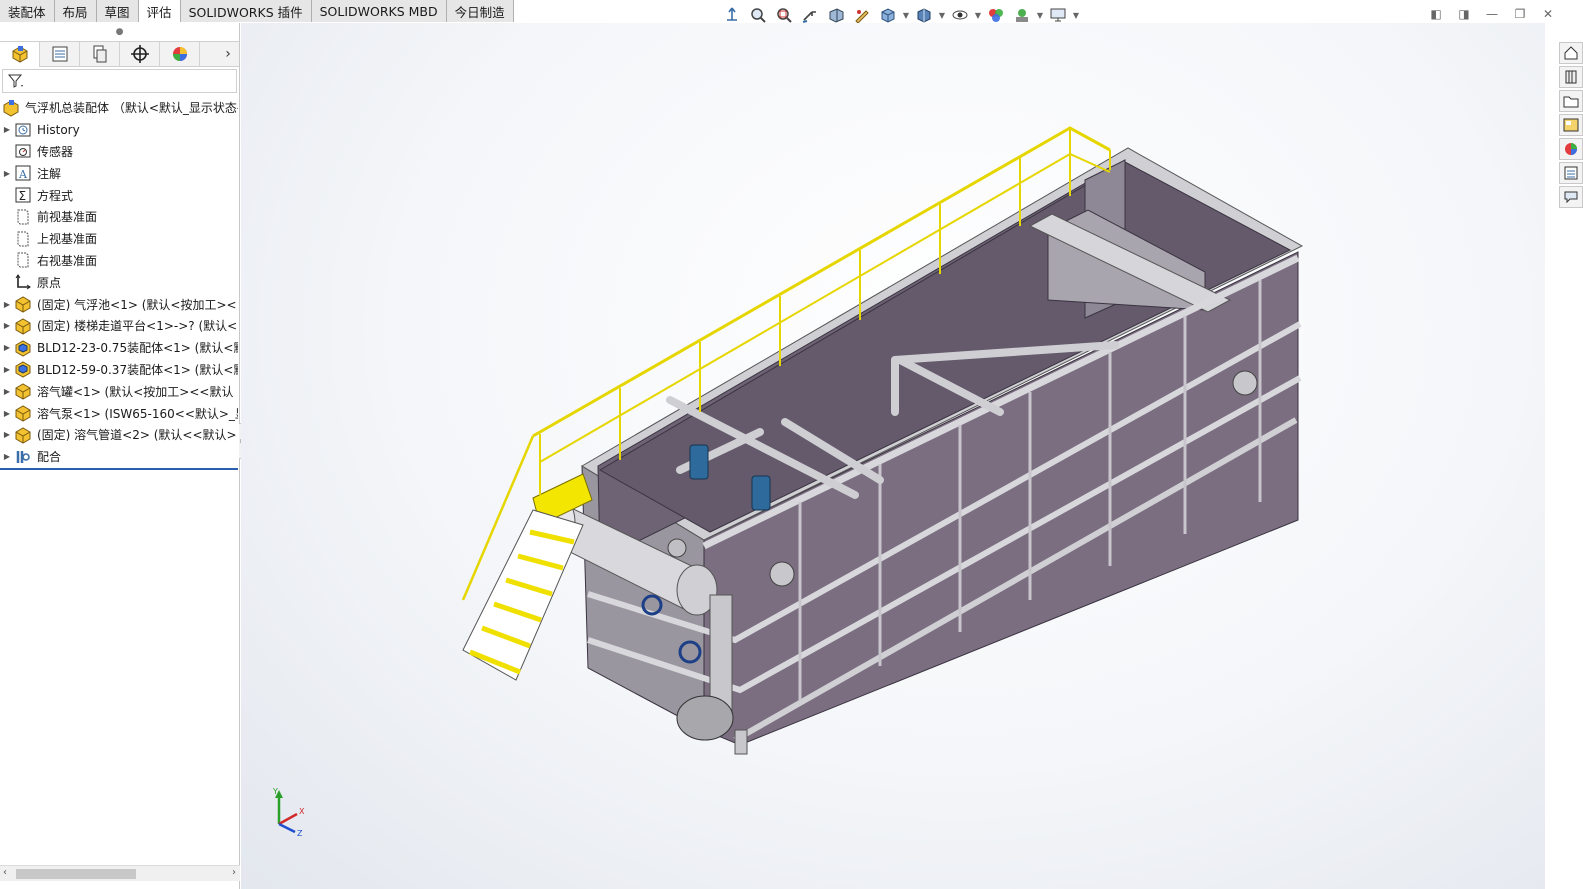 The height and width of the screenshot is (889, 1583). What do you see at coordinates (137, 413) in the screenshot?
I see `tree-item-label: 溶气泵<1> (ISW65-160<<默认>_显` at bounding box center [137, 413].